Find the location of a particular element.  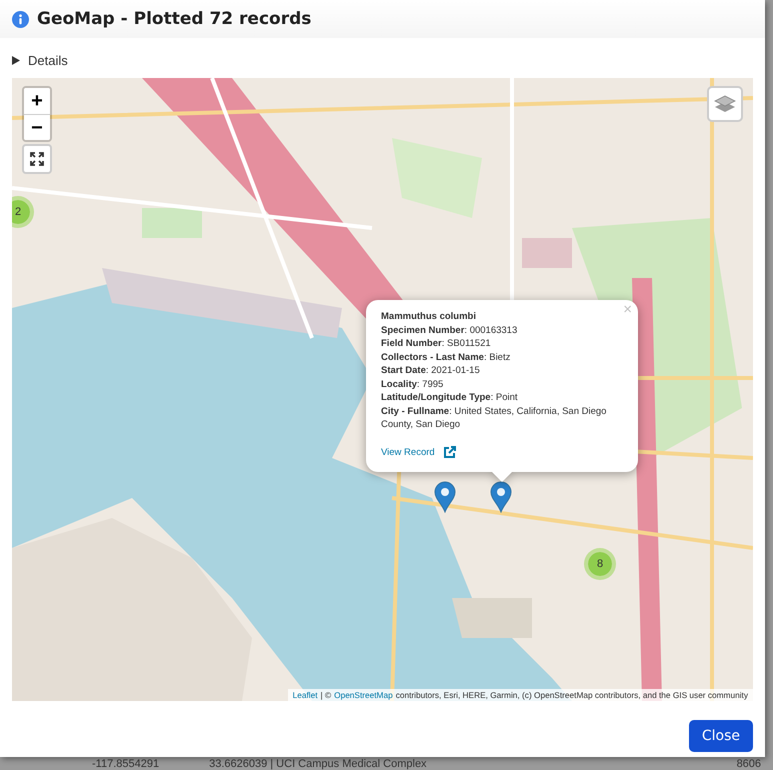

popup-title: Mammuthus columbi is located at coordinates (429, 317).